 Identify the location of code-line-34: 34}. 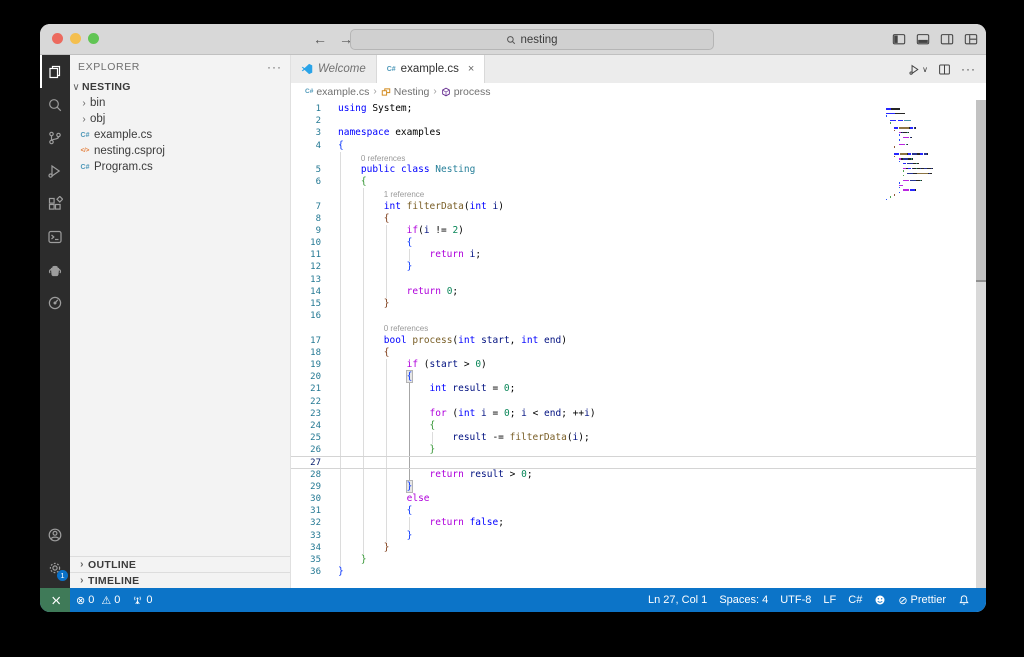
(638, 547).